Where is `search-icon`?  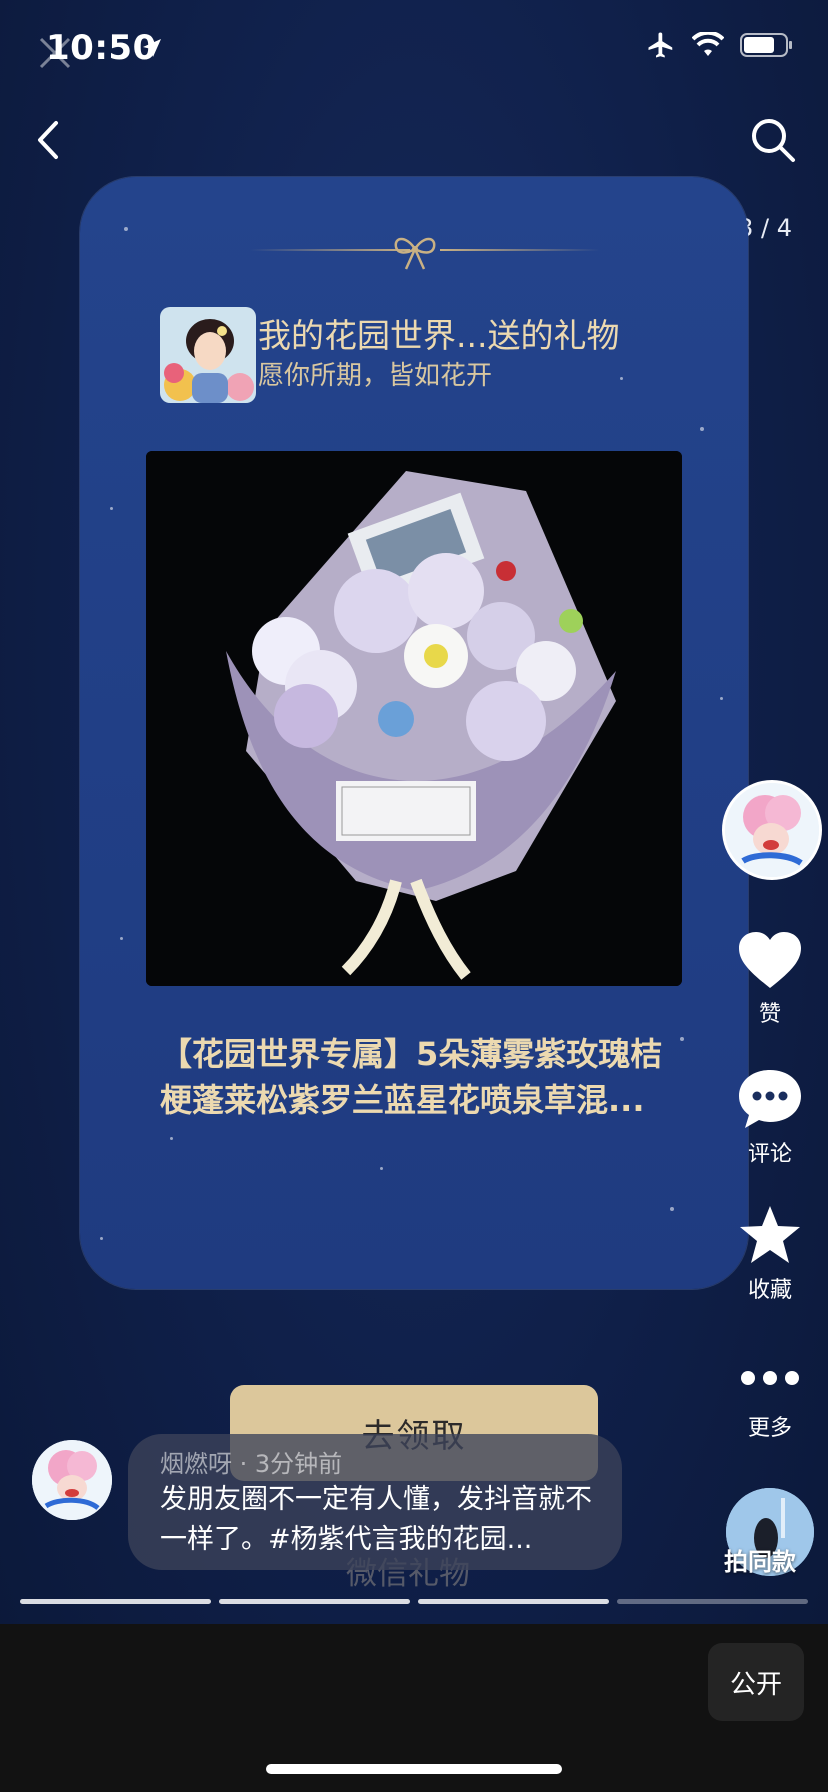
search-icon is located at coordinates (773, 140).